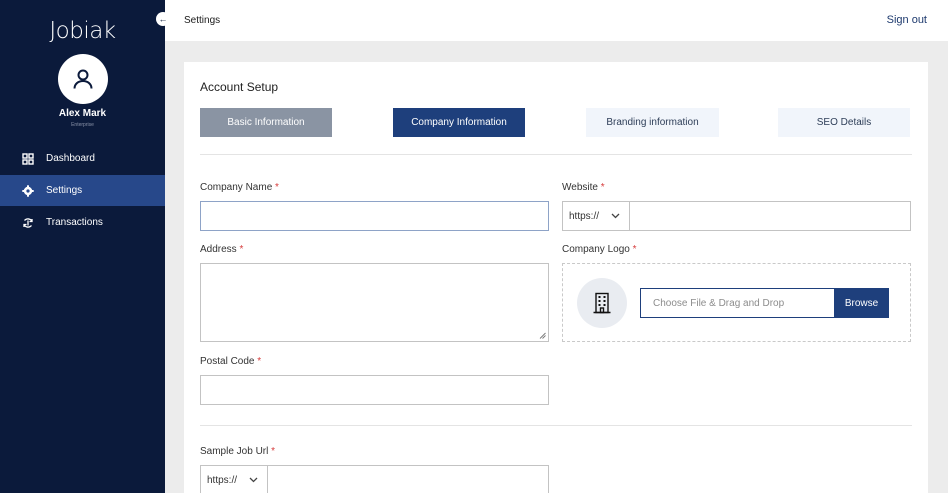 The width and height of the screenshot is (948, 493). I want to click on browse-button: Browse, so click(861, 303).